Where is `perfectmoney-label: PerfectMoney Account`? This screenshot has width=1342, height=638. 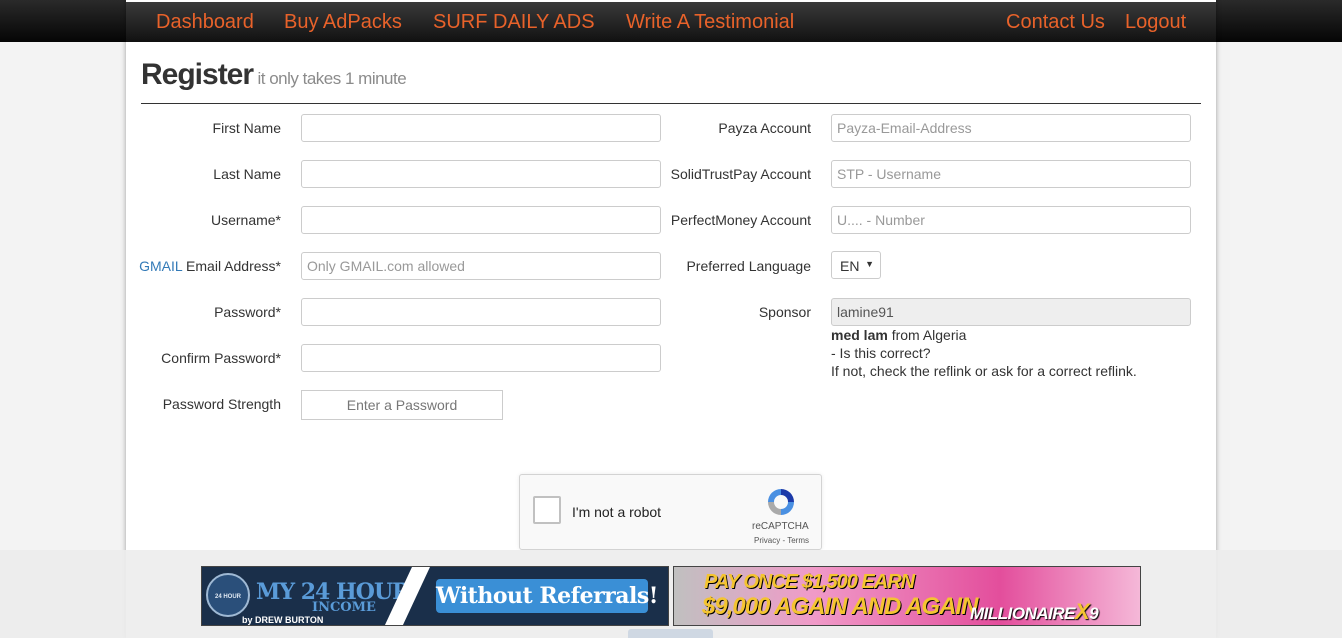 perfectmoney-label: PerfectMoney Account is located at coordinates (740, 220).